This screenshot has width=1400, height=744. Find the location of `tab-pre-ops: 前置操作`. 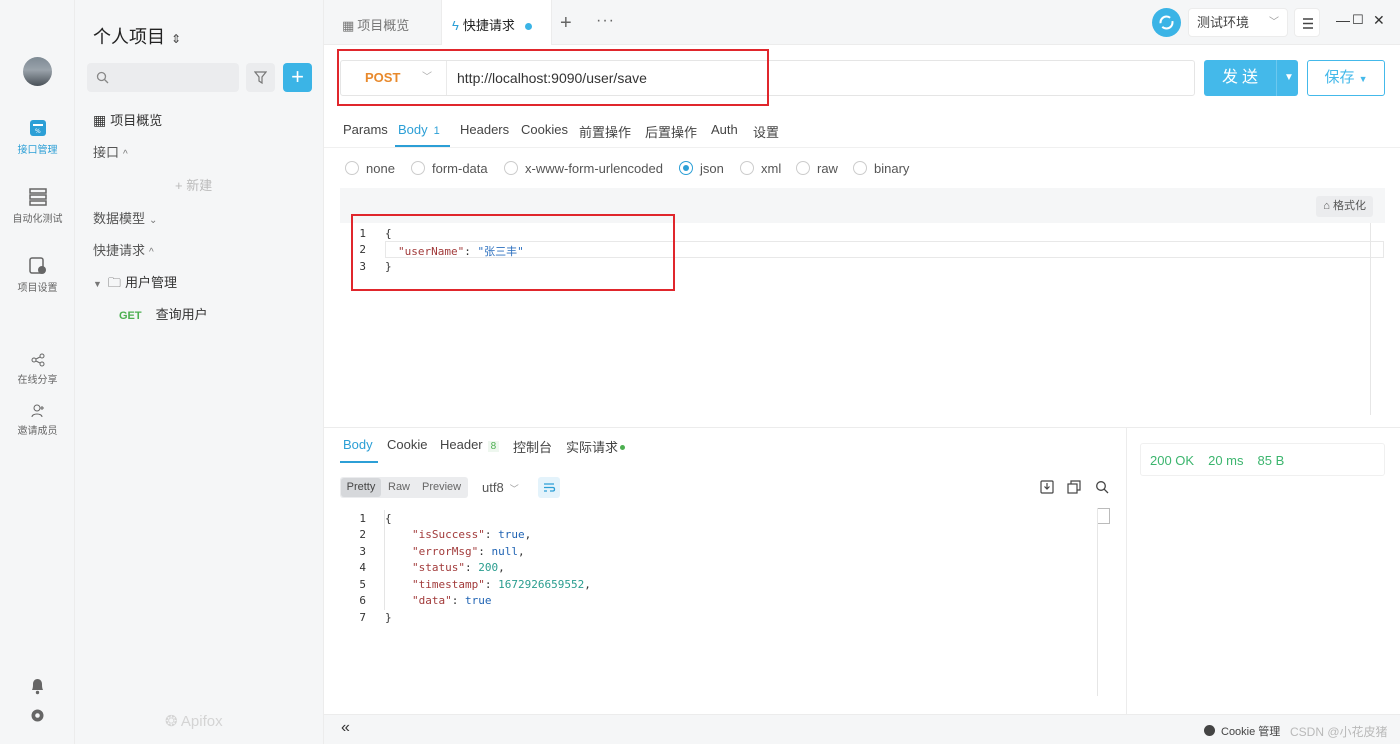

tab-pre-ops: 前置操作 is located at coordinates (605, 131).